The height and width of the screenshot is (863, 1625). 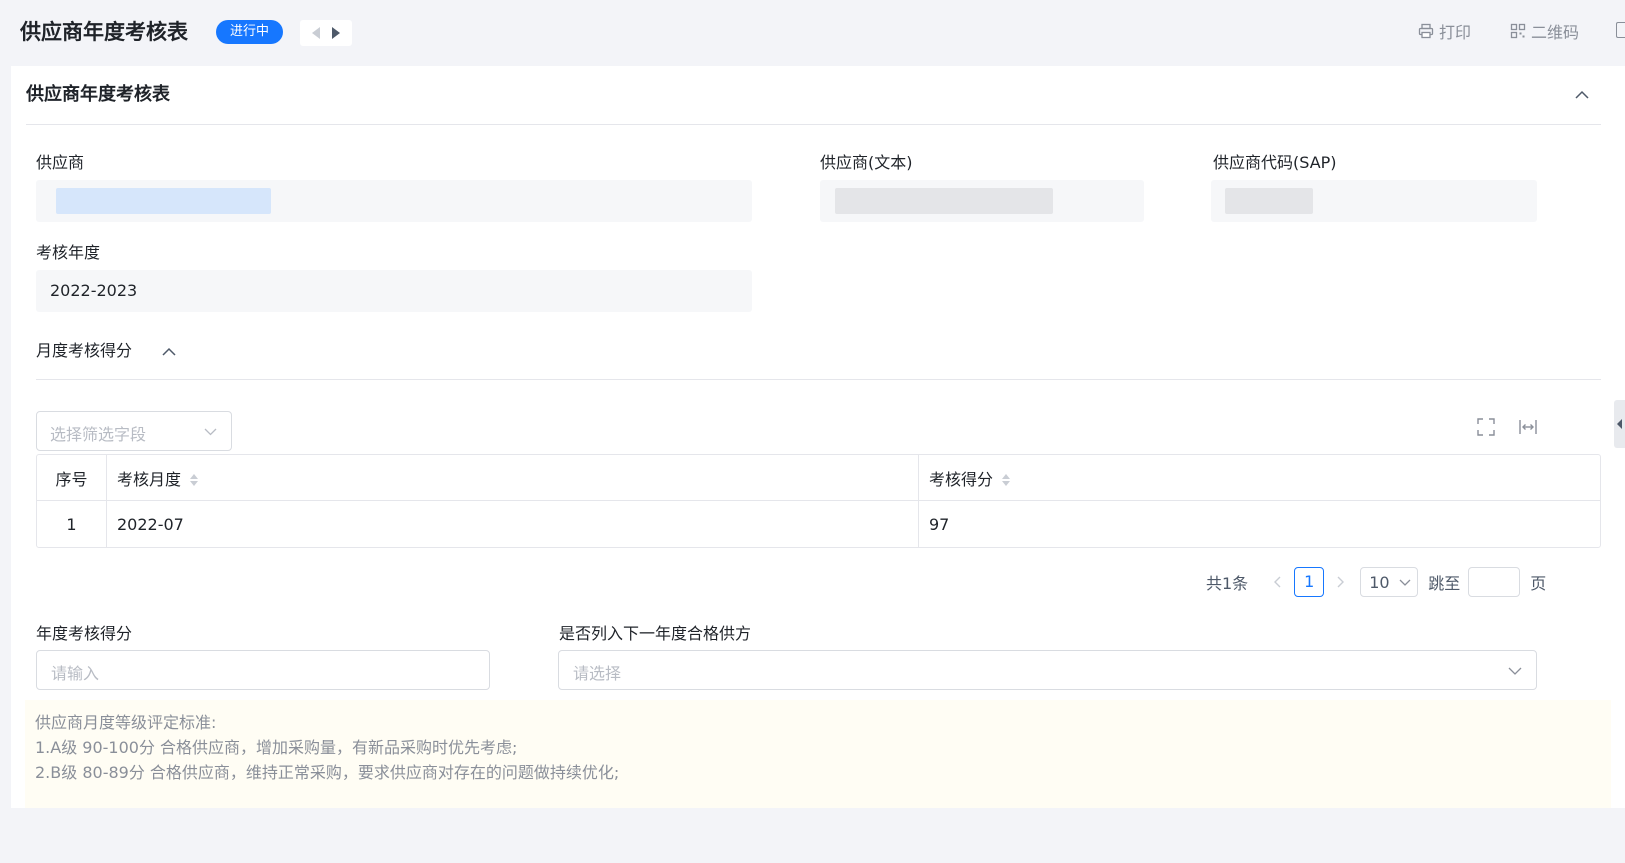 I want to click on table-header-row: 序号 考核月度 考核得分, so click(x=818, y=478).